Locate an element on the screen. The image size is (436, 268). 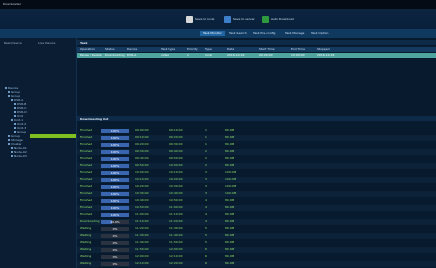
download-row: Downloading 40.0% 11:10:00 11:20:00 4 80.0M is located at coordinates (256, 222).